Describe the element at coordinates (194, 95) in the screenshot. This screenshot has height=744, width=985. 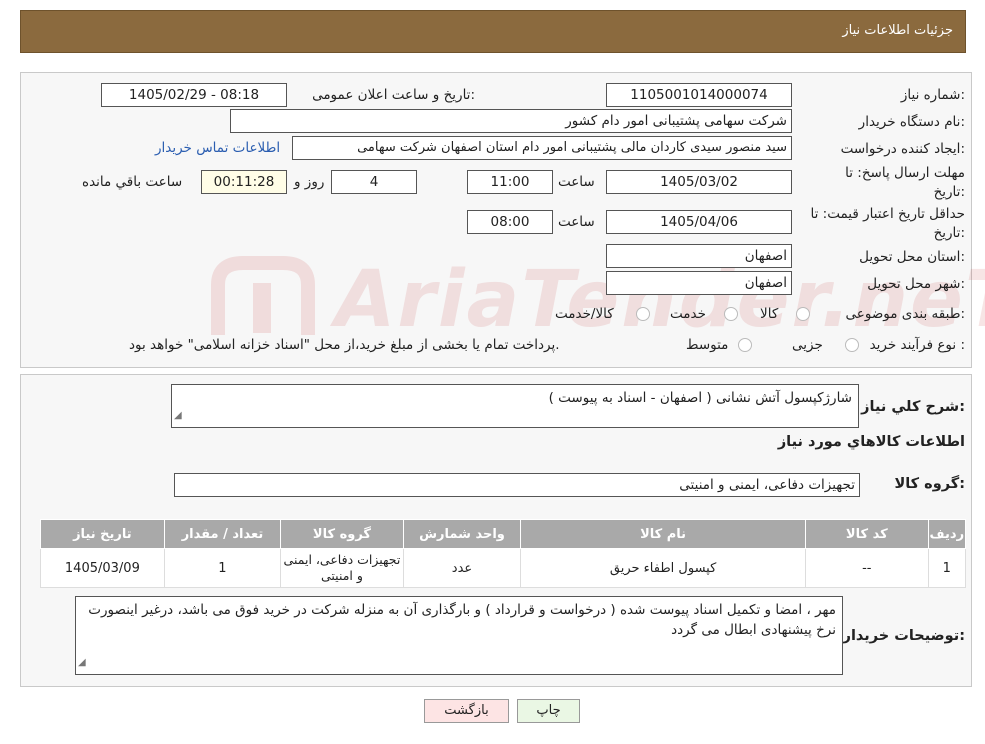
I see `announce-field: 1405/02/29 - 08:18` at that location.